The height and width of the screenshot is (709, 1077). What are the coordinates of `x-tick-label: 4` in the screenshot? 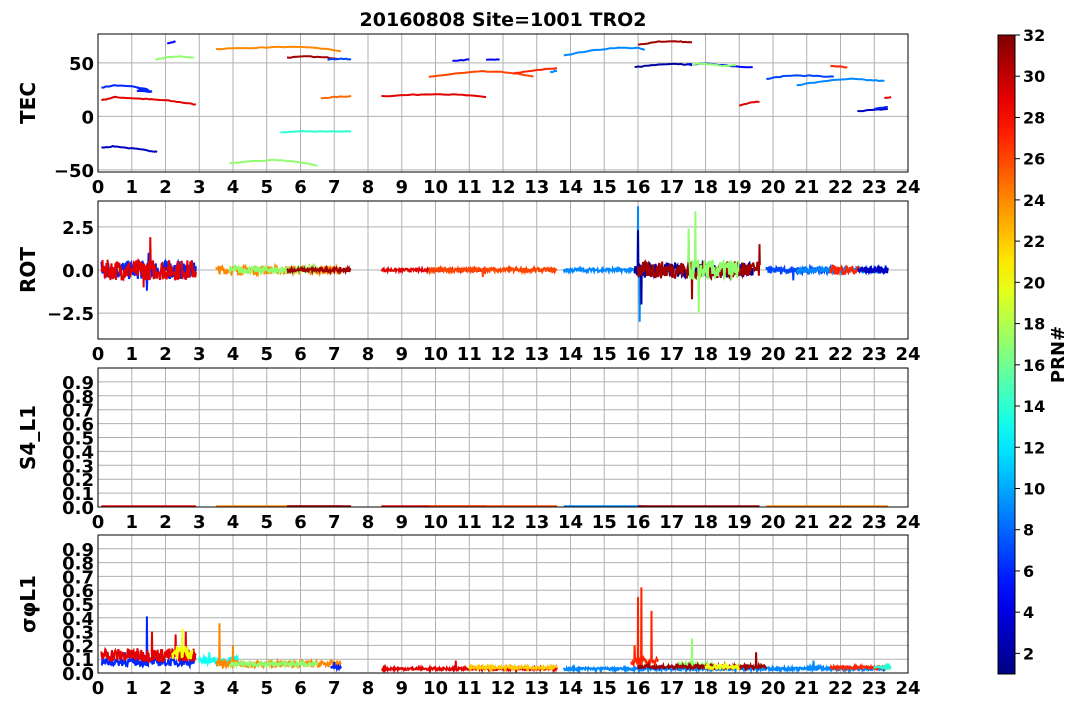 It's located at (233, 354).